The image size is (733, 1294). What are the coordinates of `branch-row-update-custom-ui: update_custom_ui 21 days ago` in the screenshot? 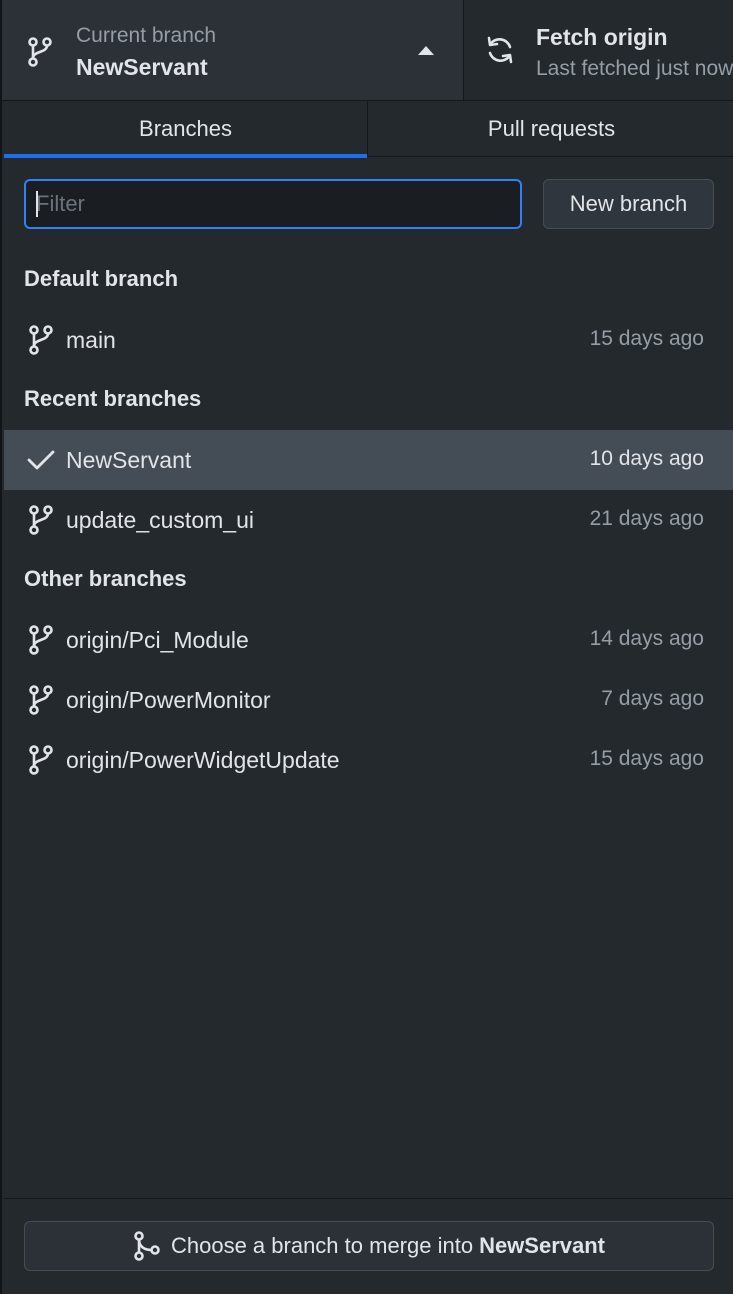 It's located at (368, 520).